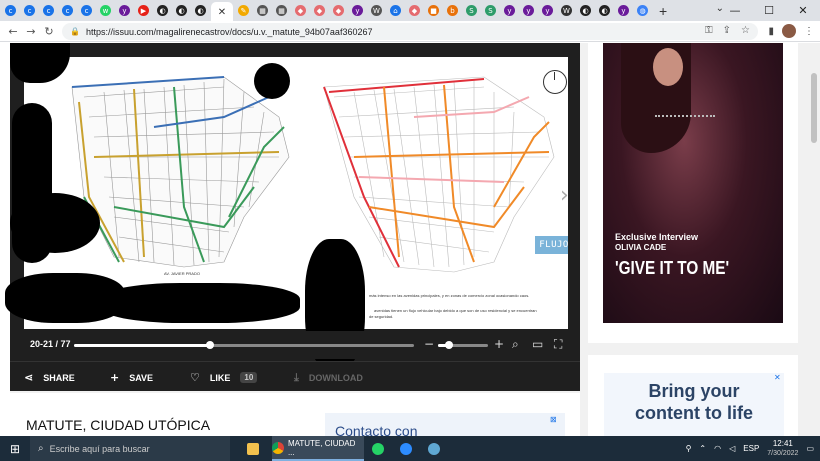  I want to click on lock-icon: 🔒, so click(75, 31).